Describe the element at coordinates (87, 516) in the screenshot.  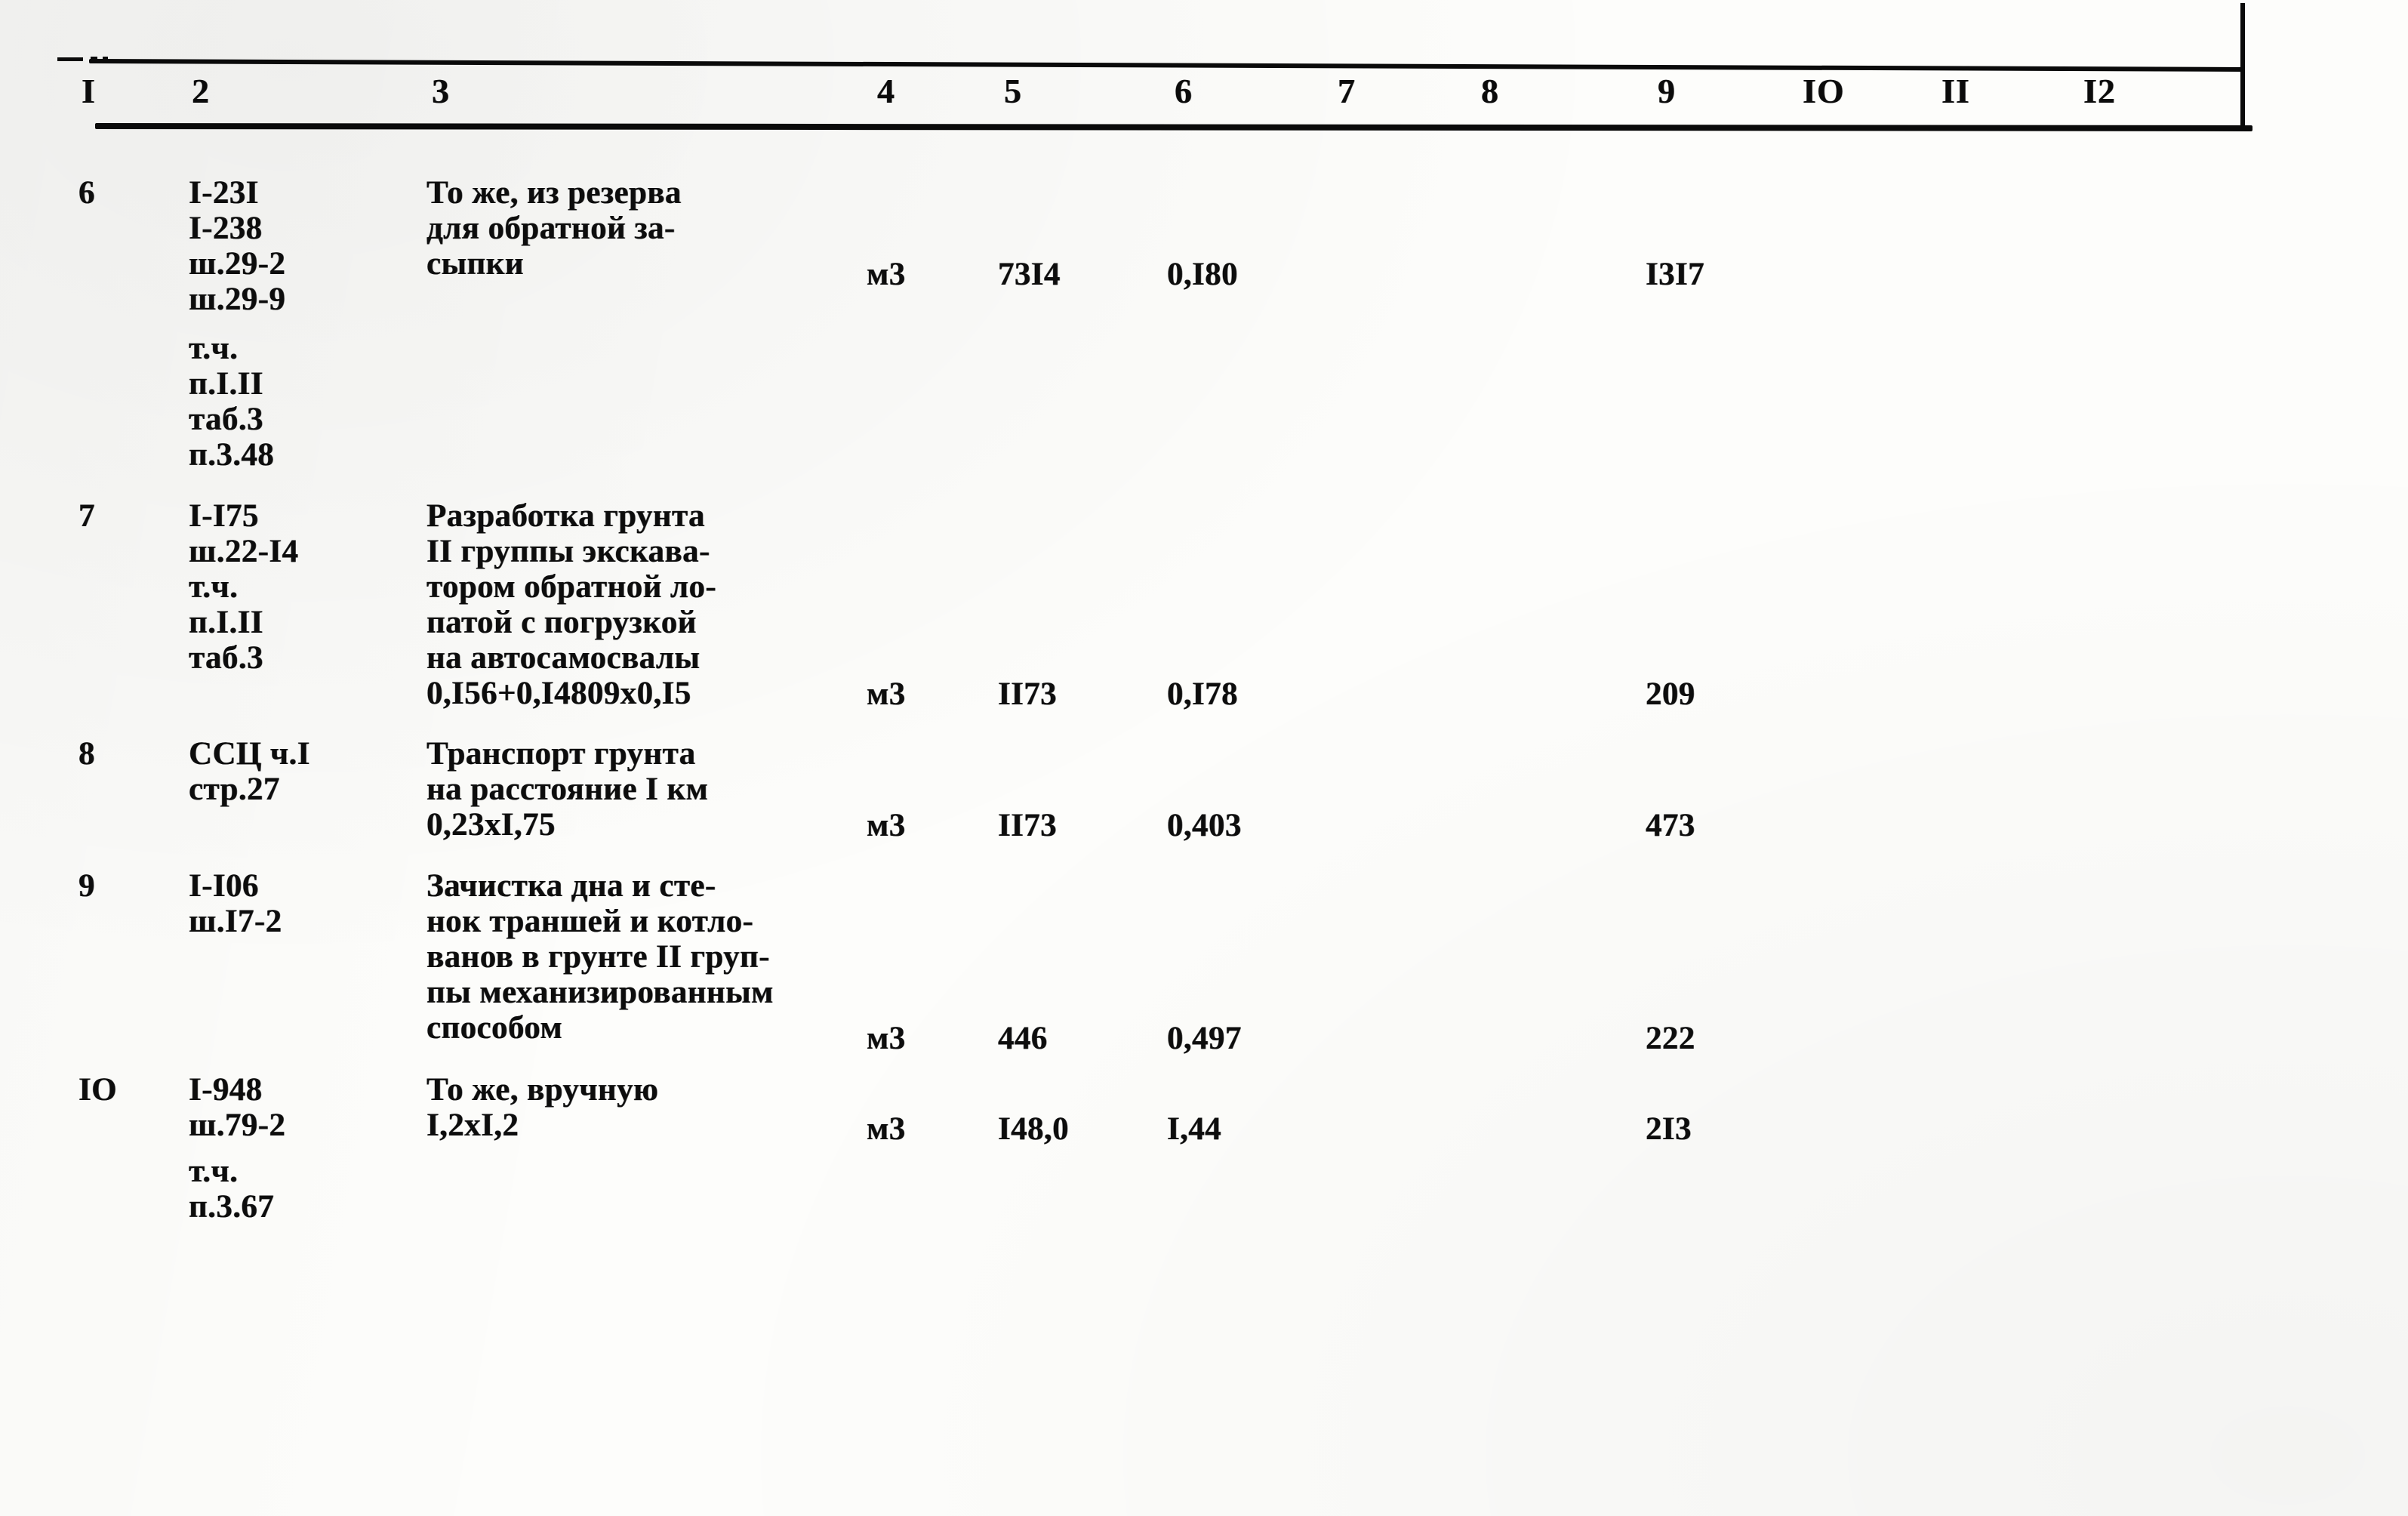
I see `row-position-number: 7` at that location.